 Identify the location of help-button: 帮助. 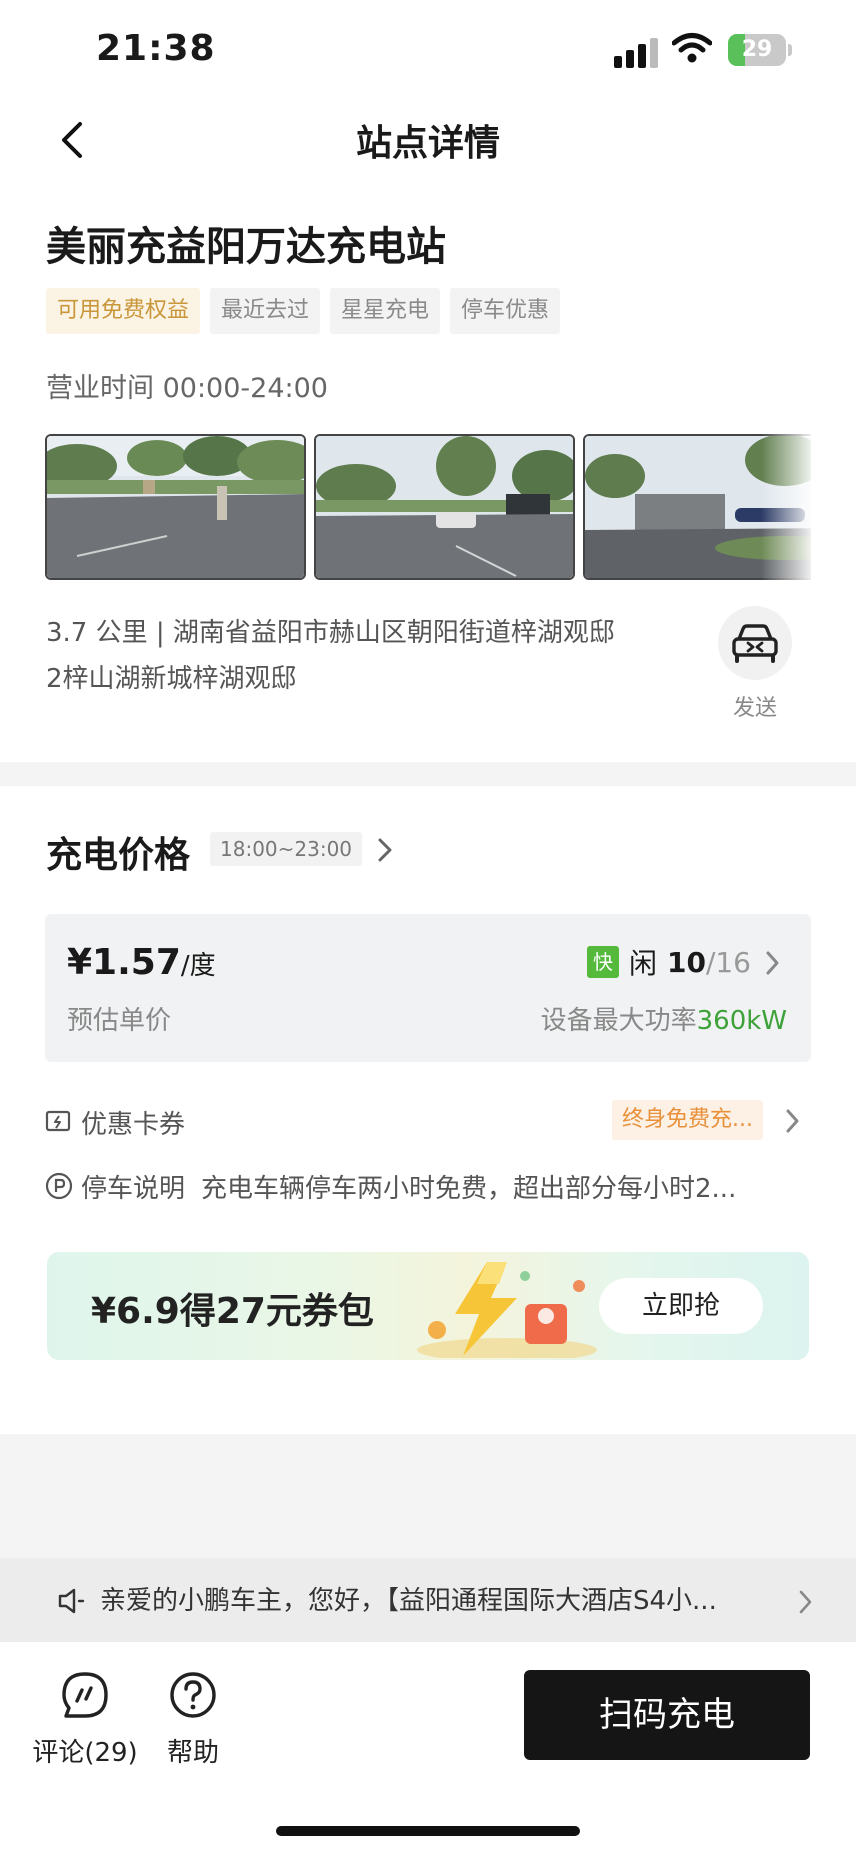
(193, 1719).